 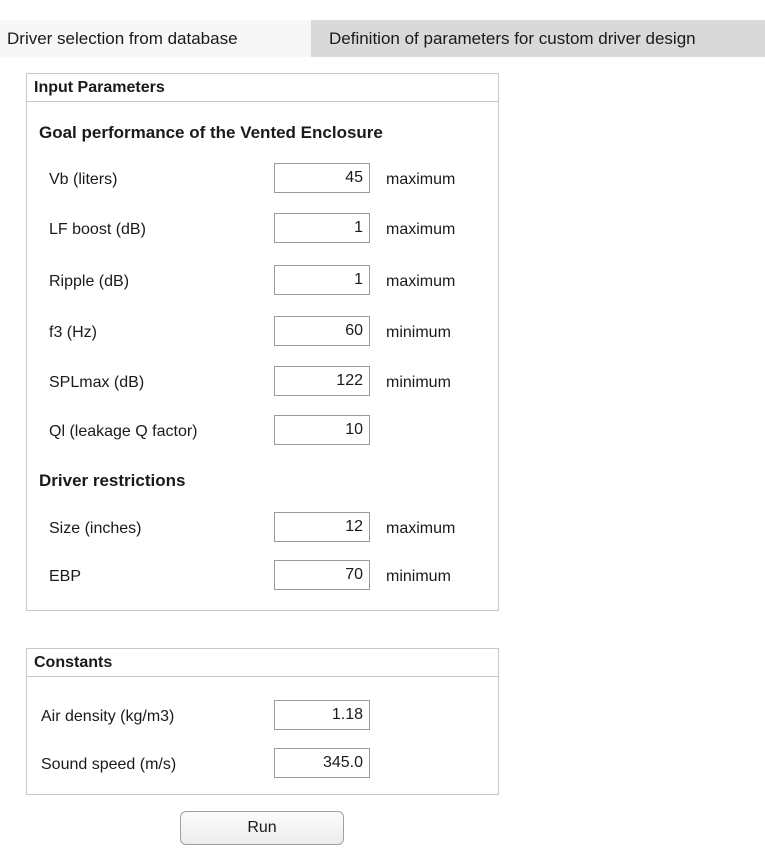 I want to click on size-label: Size (inches), so click(x=95, y=528).